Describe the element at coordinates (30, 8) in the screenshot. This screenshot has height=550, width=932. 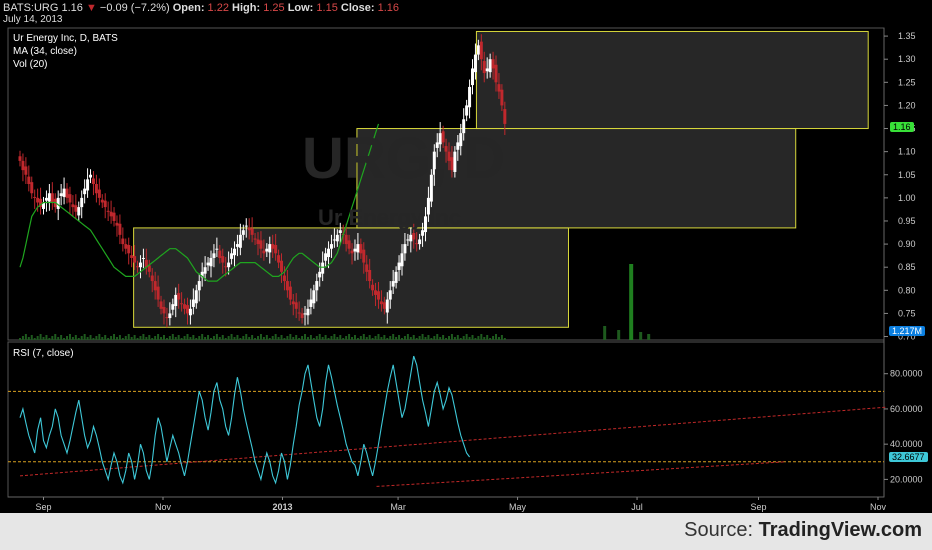
I see `symbol-name: BATS:URG` at that location.